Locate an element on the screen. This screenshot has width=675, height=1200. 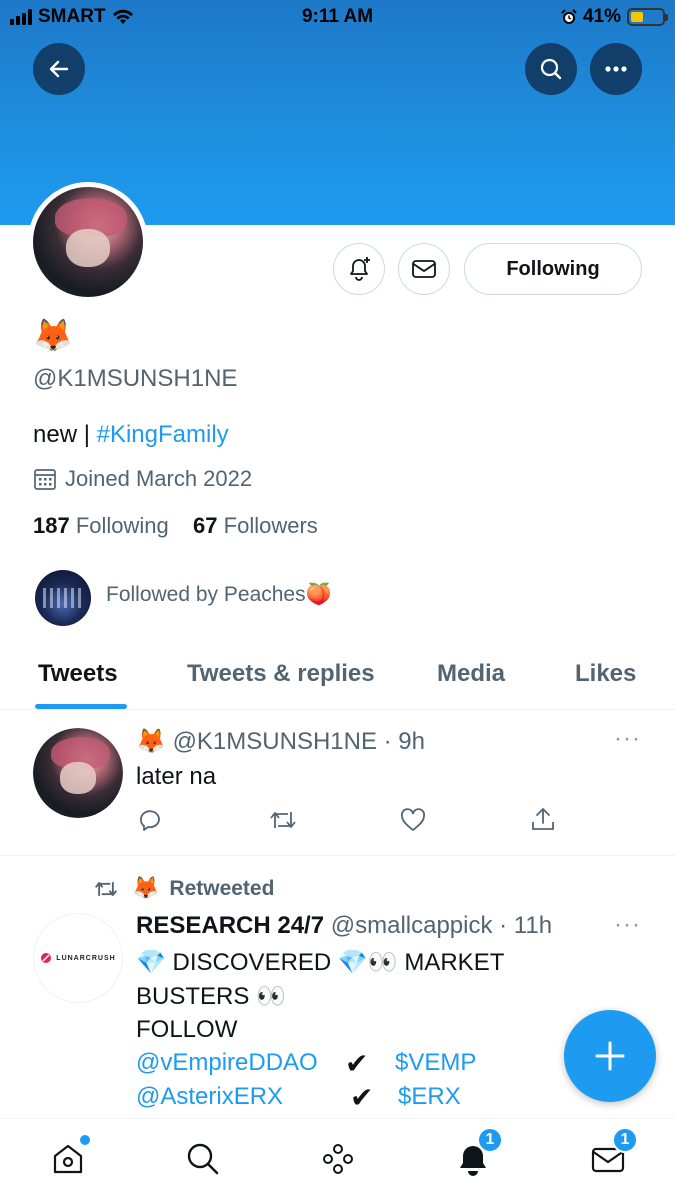
following-label: Following is located at coordinates (122, 525).